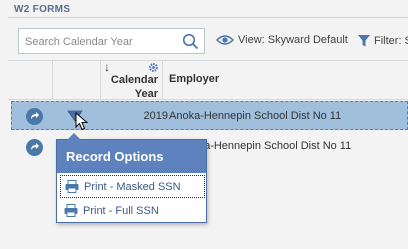 Image resolution: width=408 pixels, height=249 pixels. What do you see at coordinates (42, 9) in the screenshot?
I see `panel-title: W2 FORMS` at bounding box center [42, 9].